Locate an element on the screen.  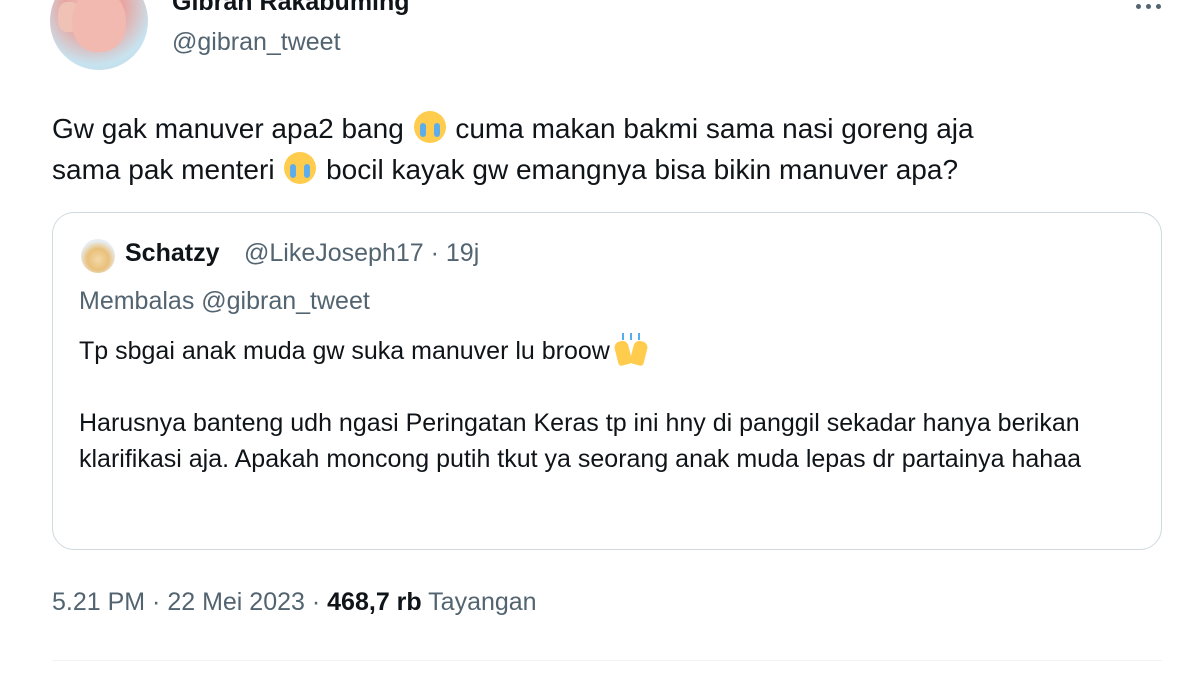
author-avatar is located at coordinates (99, 35).